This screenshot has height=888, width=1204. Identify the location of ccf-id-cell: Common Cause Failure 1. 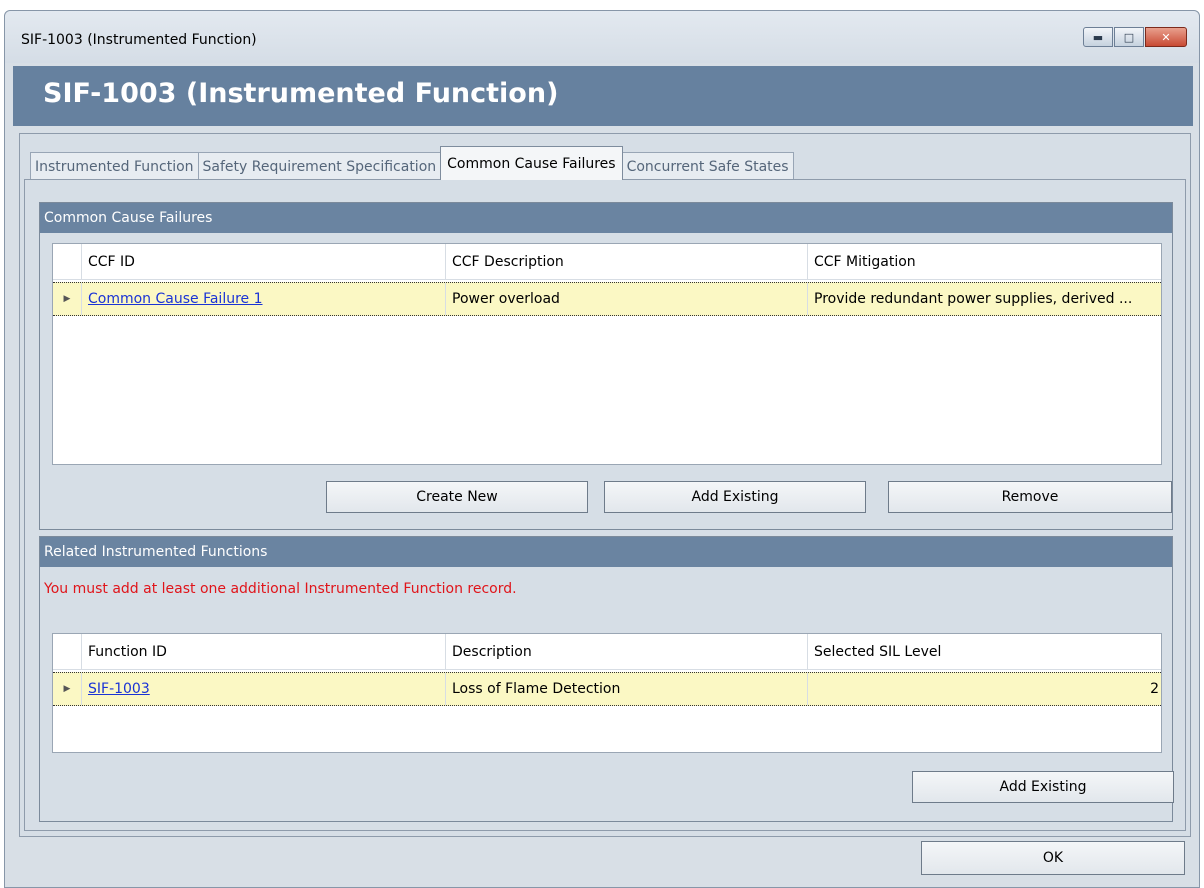
(263, 299).